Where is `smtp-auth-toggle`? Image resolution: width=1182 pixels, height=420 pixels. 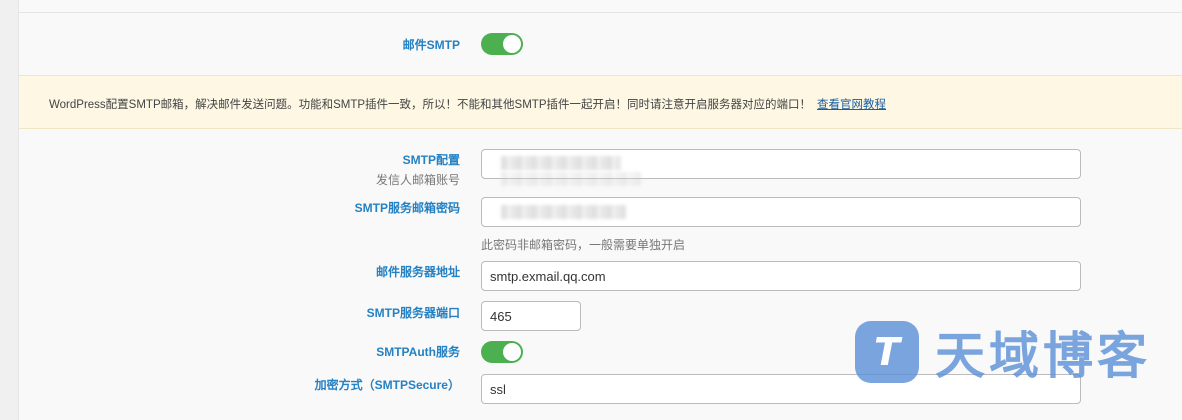
smtp-auth-toggle is located at coordinates (502, 352).